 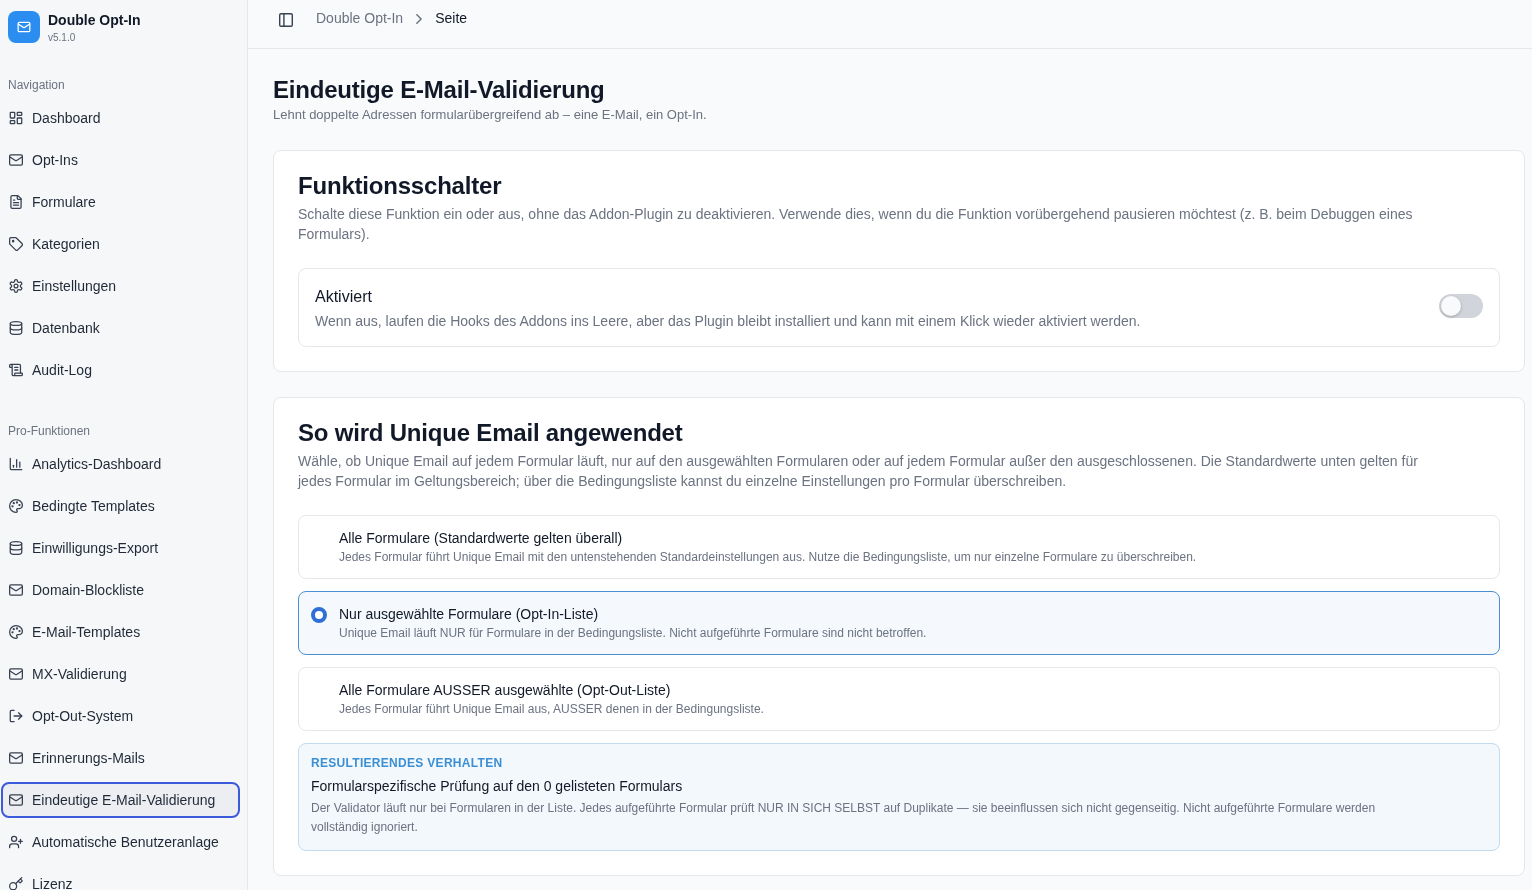 What do you see at coordinates (407, 763) in the screenshot?
I see `result-label: RESULTIERENDES VERHALTEN` at bounding box center [407, 763].